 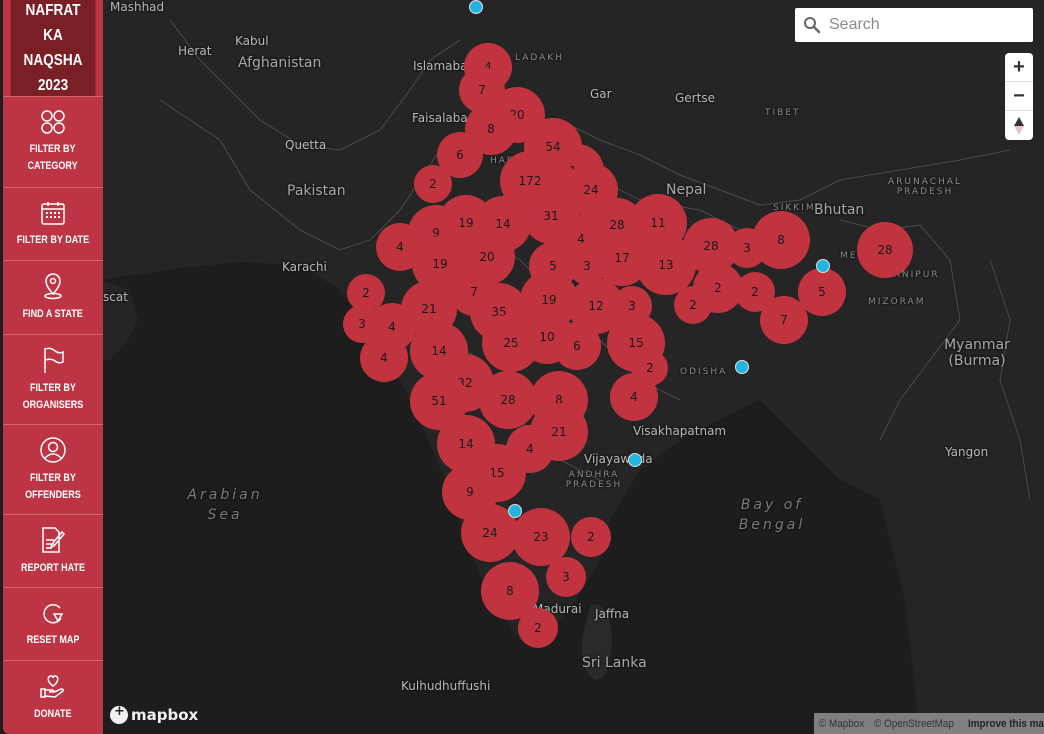 What do you see at coordinates (53, 713) in the screenshot?
I see `sidebar-item-label: DONATE` at bounding box center [53, 713].